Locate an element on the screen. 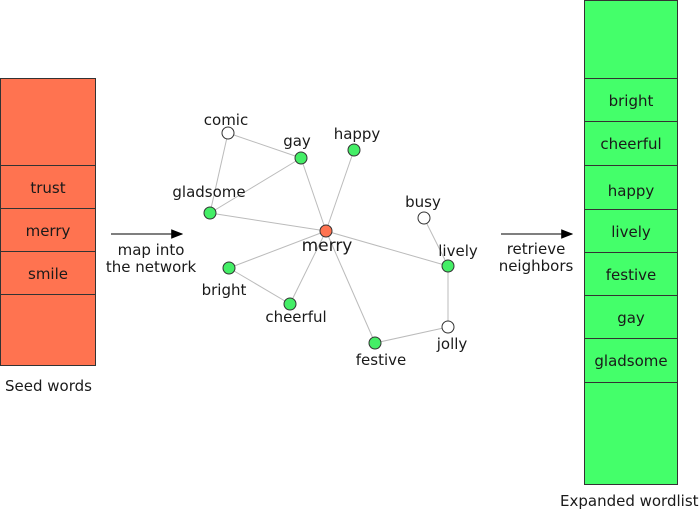 This screenshot has height=512, width=700. label-line: map into is located at coordinates (151, 250).